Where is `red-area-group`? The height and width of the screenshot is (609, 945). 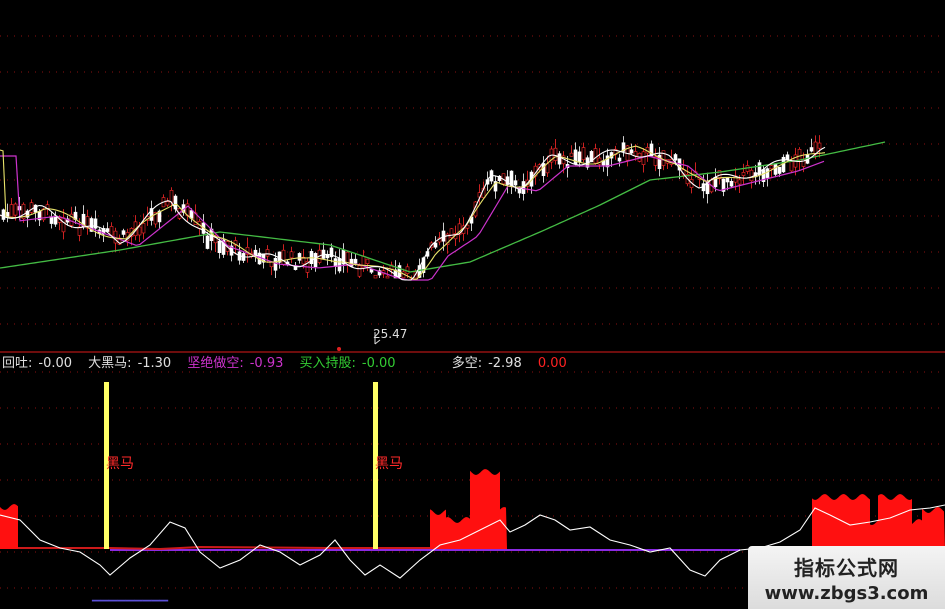
red-area-group is located at coordinates (472, 509).